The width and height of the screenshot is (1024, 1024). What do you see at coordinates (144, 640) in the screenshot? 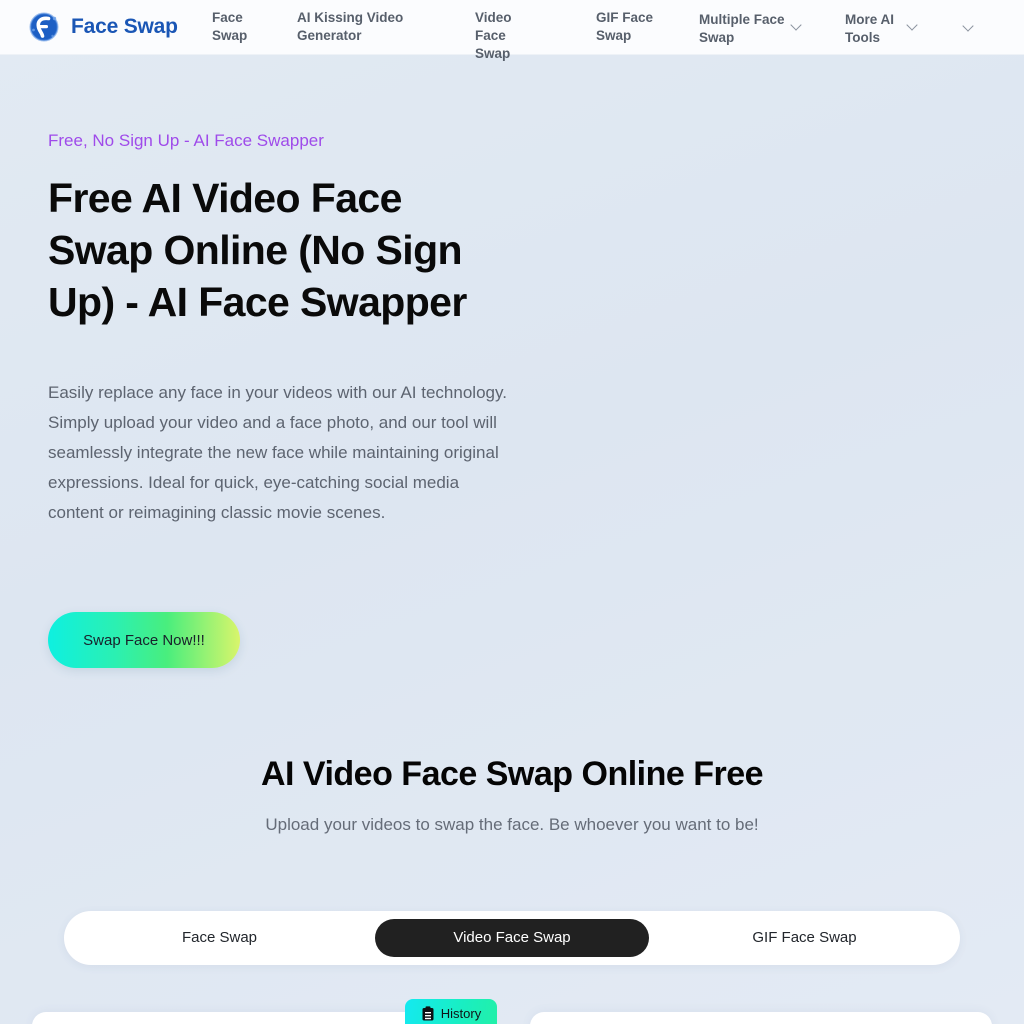
I see `swap-face-now-button: Swap Face Now!!!` at bounding box center [144, 640].